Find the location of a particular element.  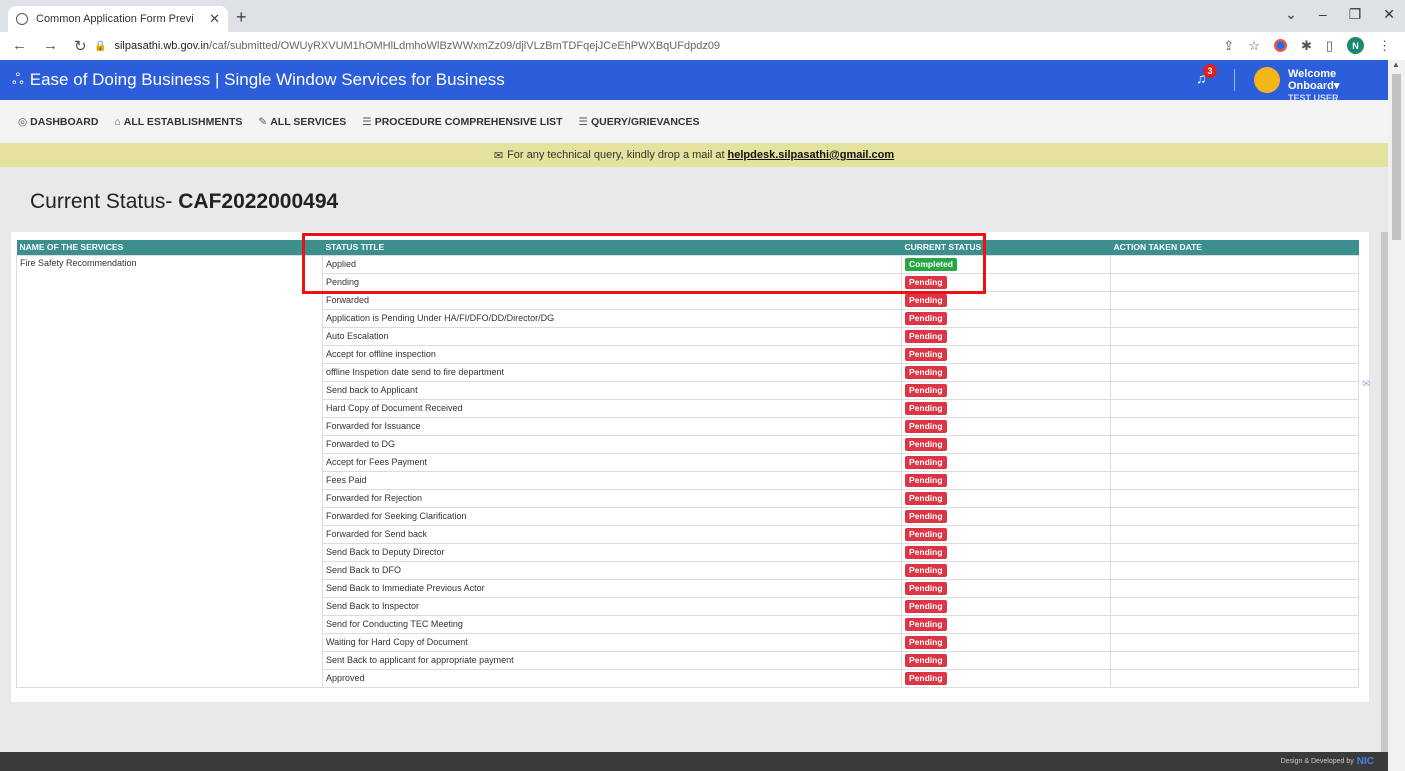

restore-icon: ❐ is located at coordinates (1355, 14).